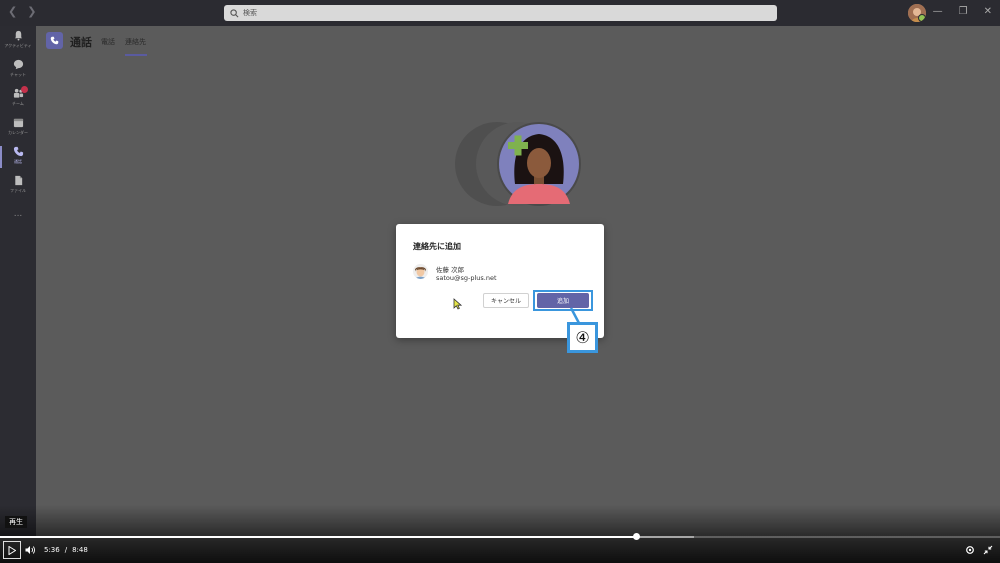  Describe the element at coordinates (970, 550) in the screenshot. I see `settings-gear-icon` at that location.